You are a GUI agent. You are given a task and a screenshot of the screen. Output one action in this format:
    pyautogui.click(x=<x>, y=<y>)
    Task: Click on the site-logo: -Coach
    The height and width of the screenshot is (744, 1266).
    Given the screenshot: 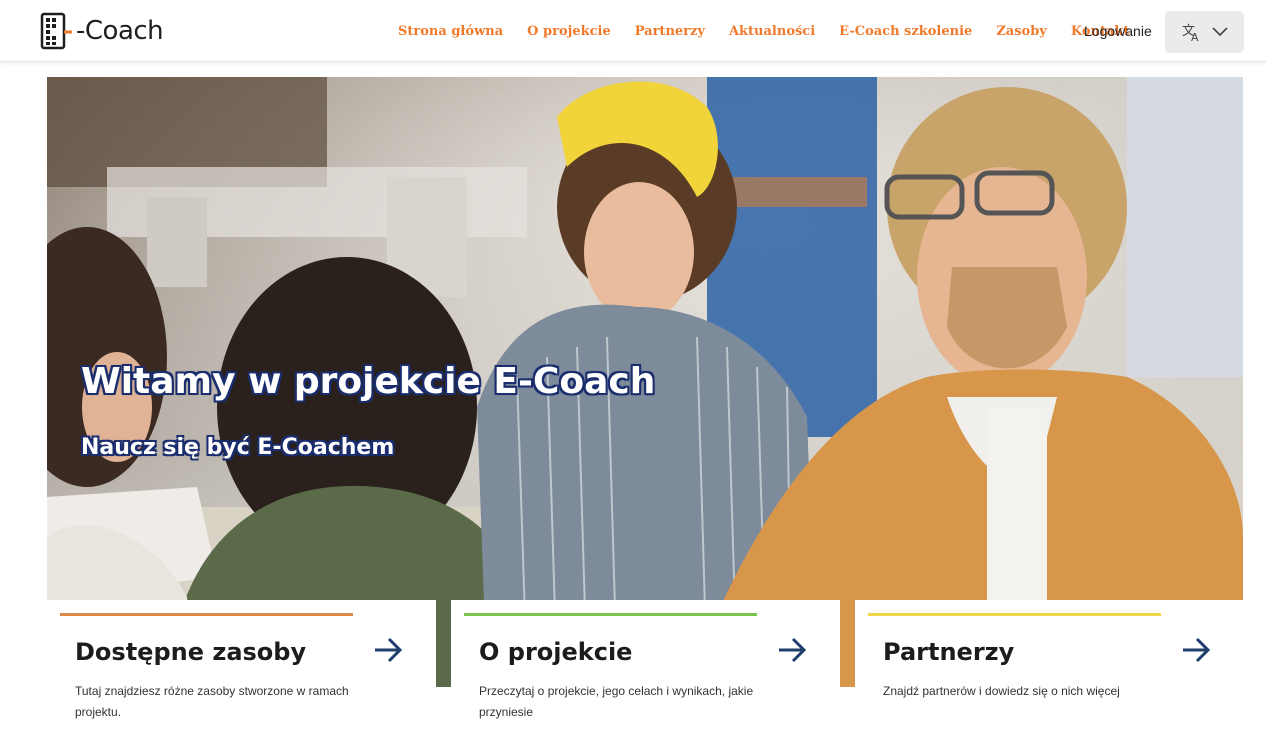 What is the action you would take?
    pyautogui.click(x=102, y=31)
    